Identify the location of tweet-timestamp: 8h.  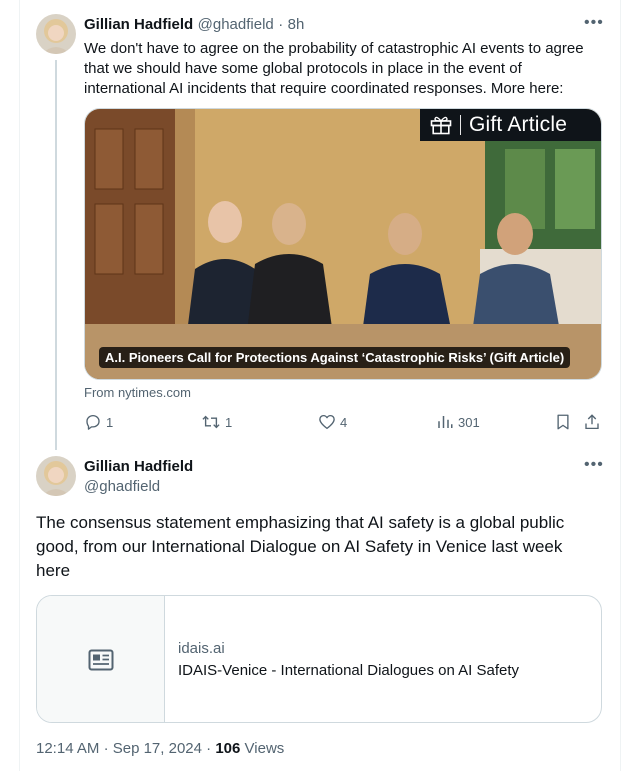
(296, 24).